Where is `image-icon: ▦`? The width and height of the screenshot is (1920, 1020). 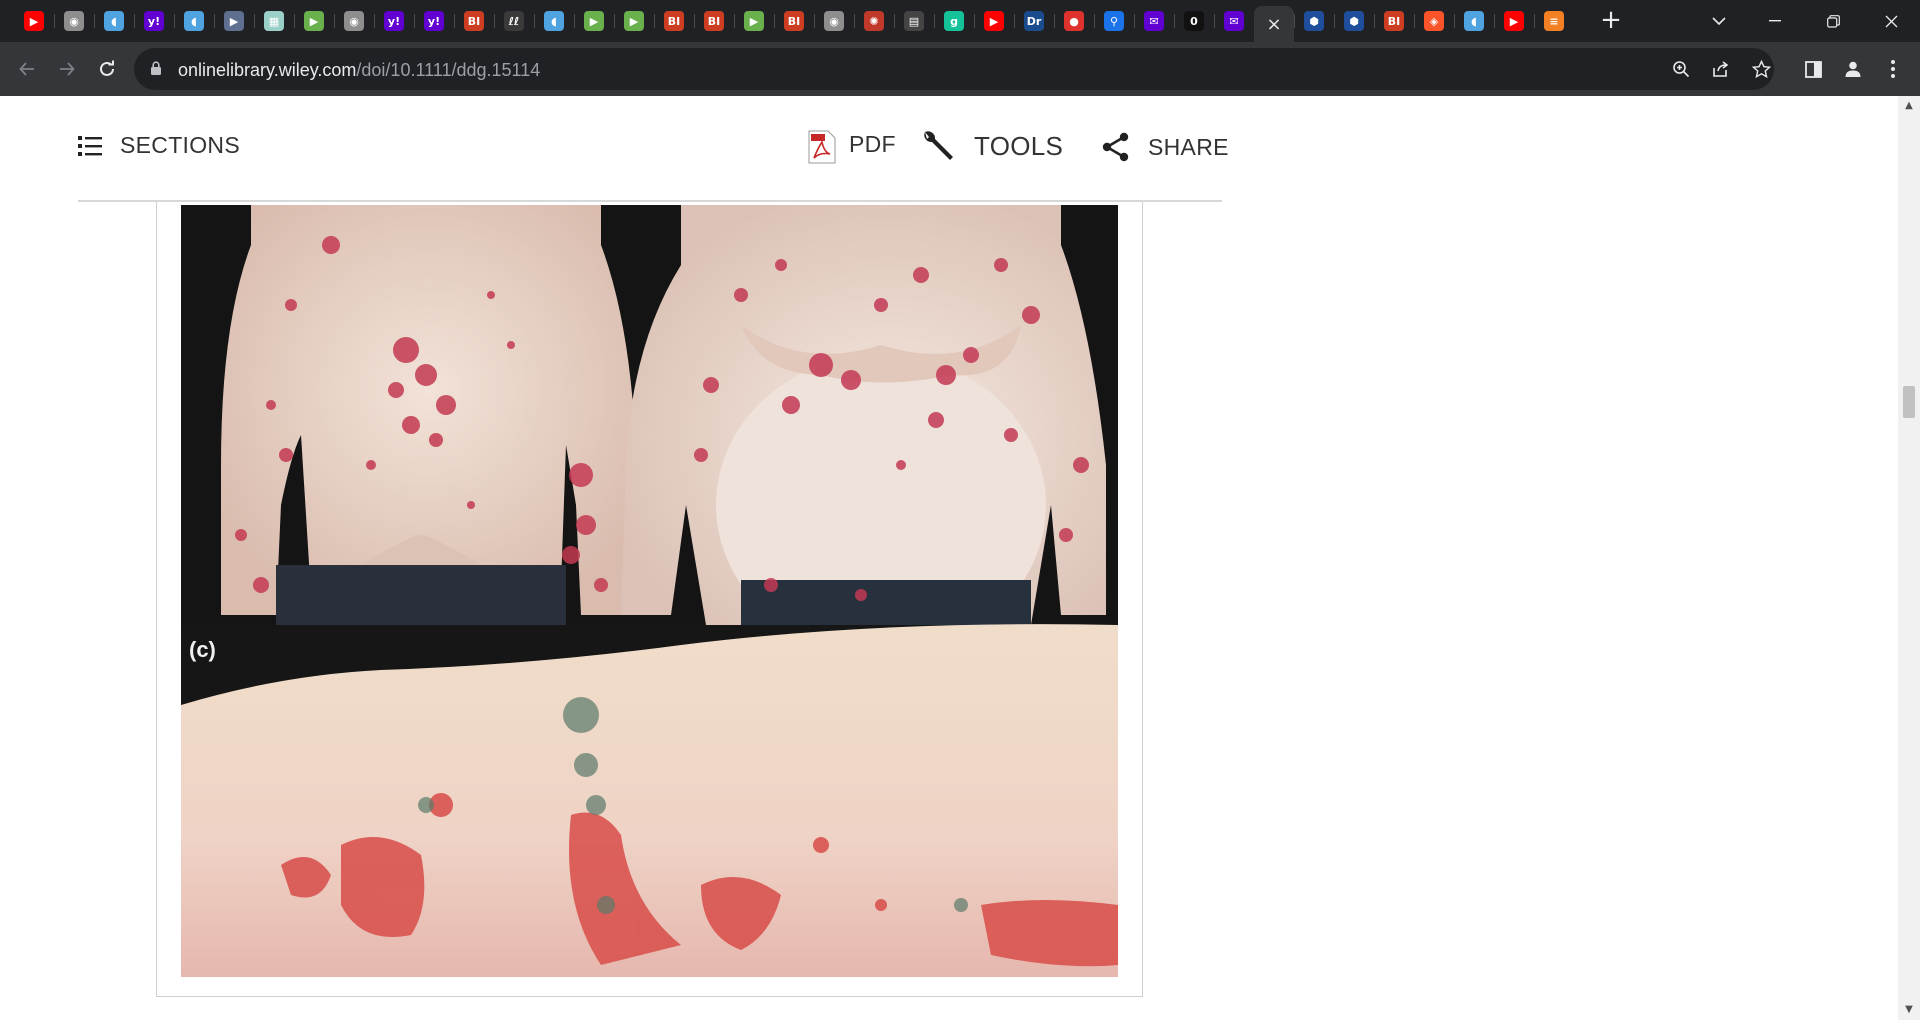 image-icon: ▦ is located at coordinates (274, 21).